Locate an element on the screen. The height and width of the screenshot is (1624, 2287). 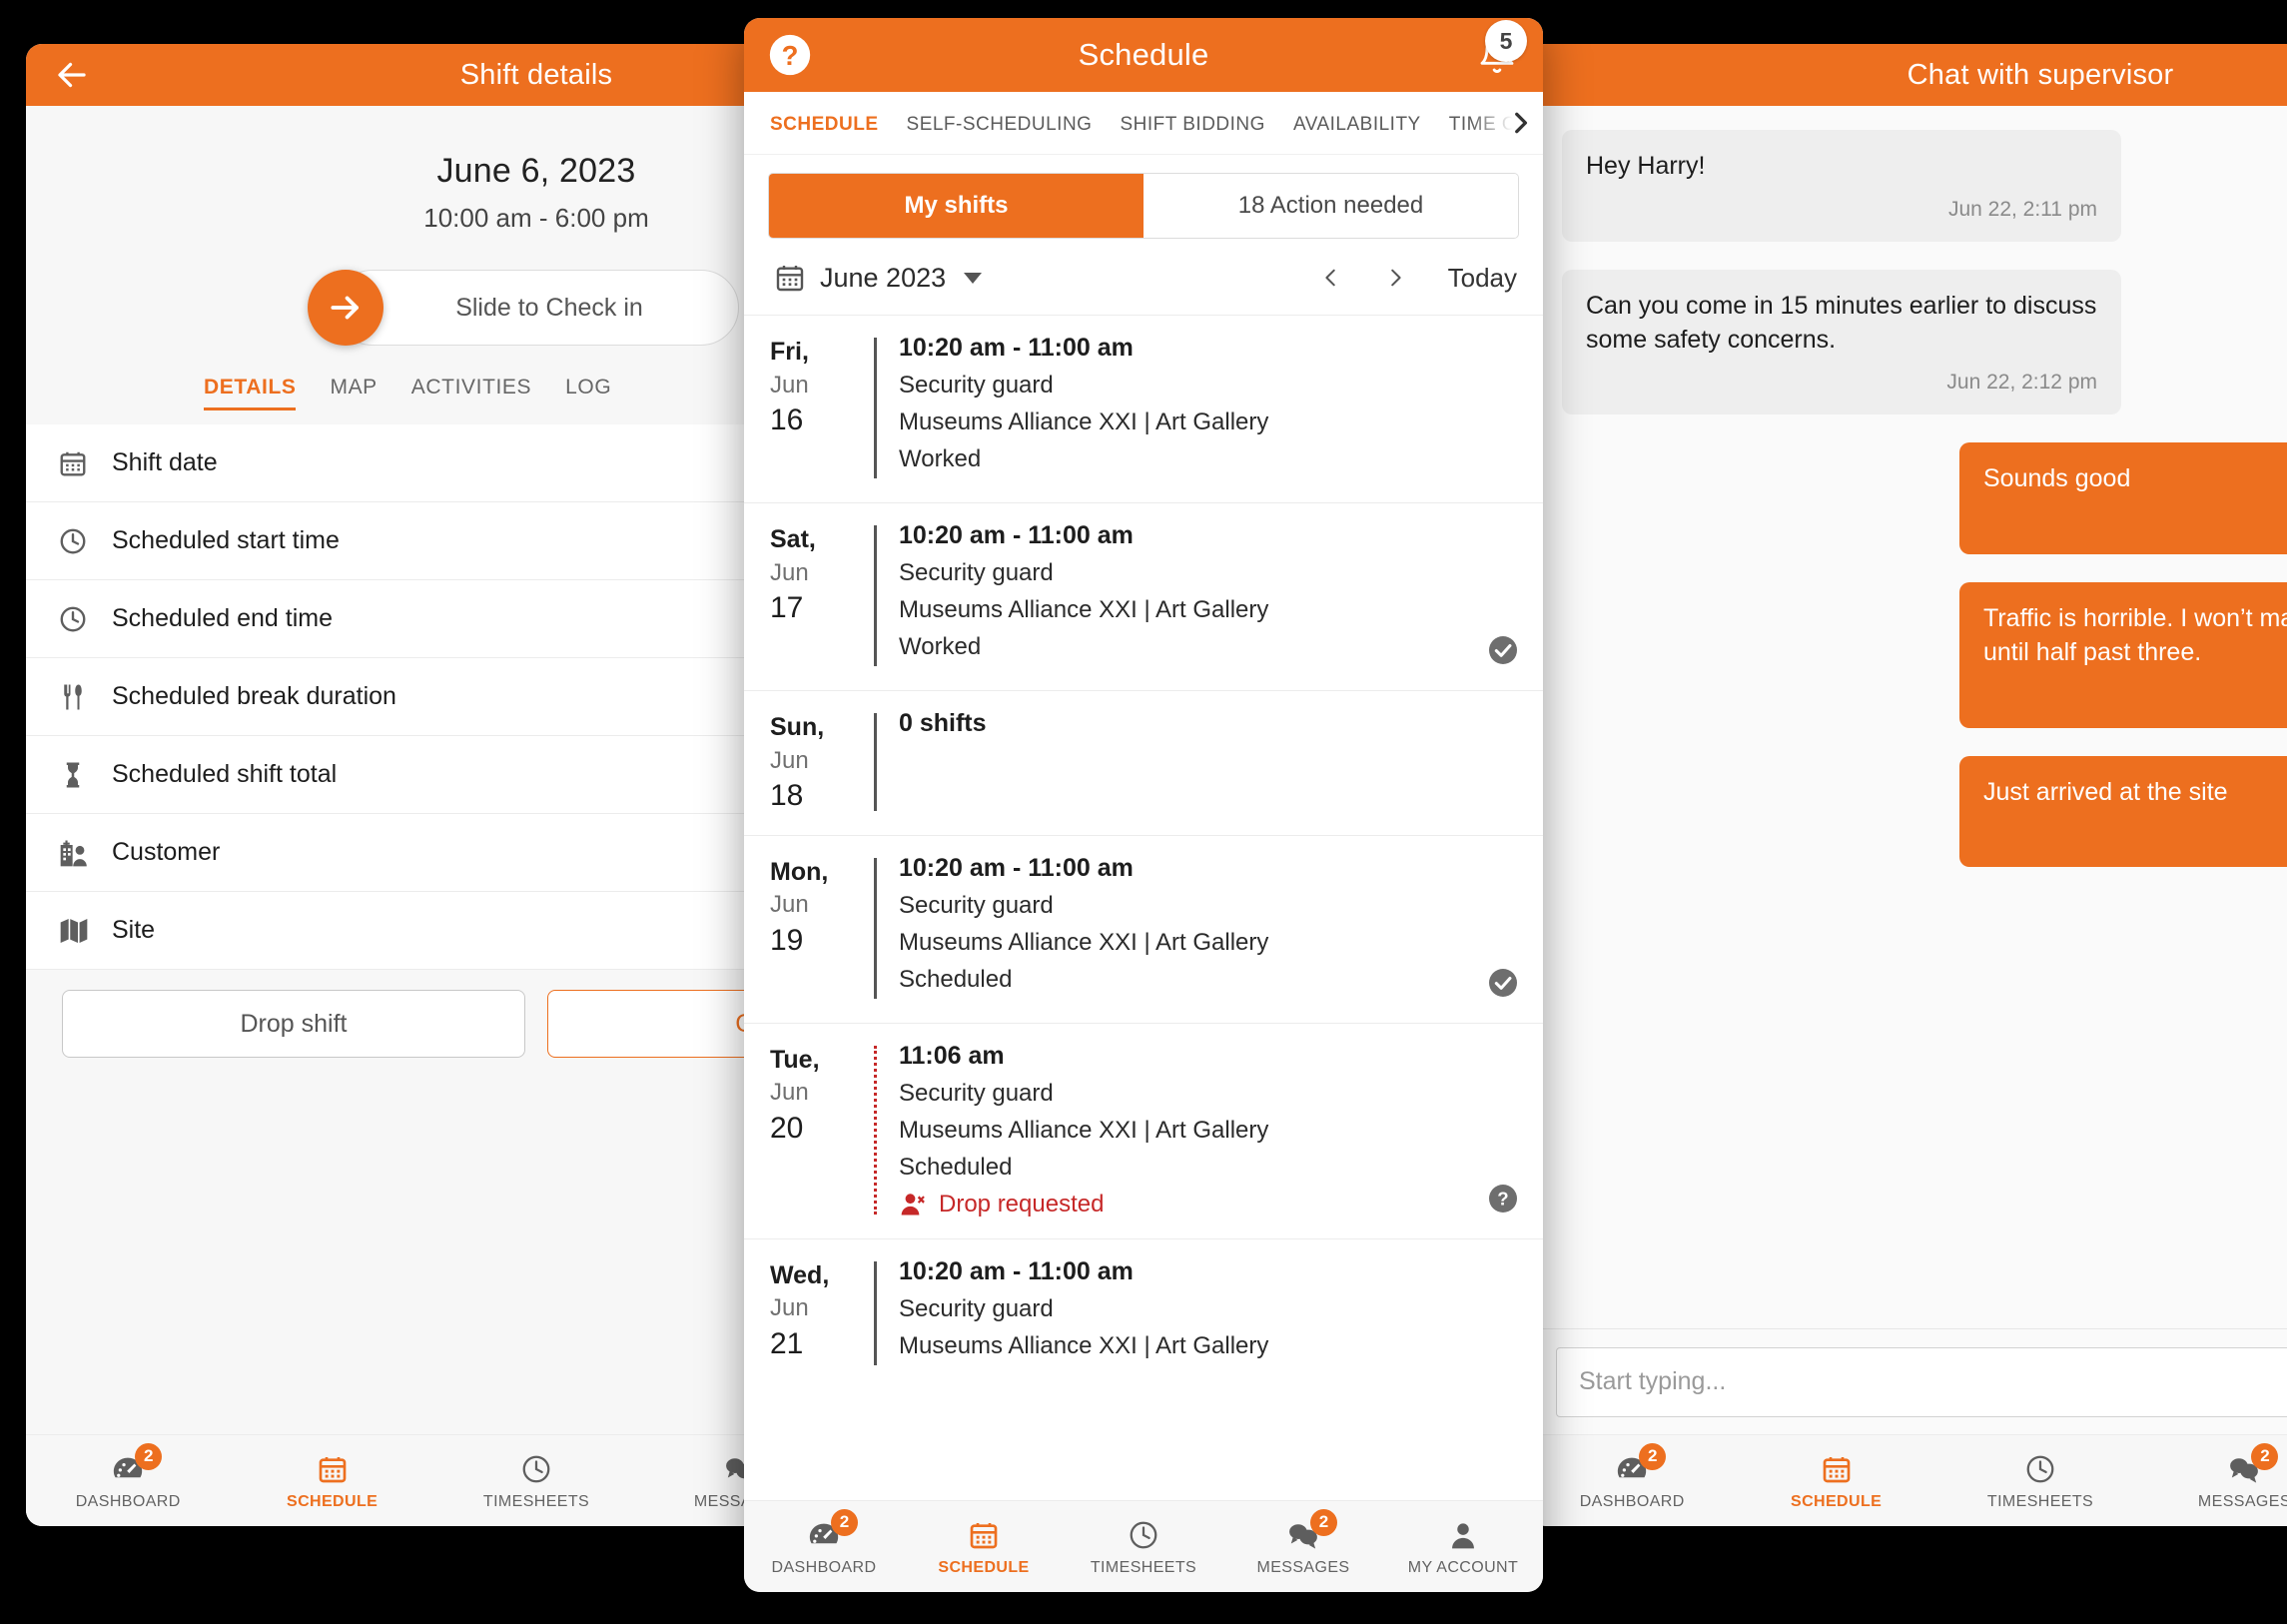
schedule-title: Schedule is located at coordinates (1143, 55).